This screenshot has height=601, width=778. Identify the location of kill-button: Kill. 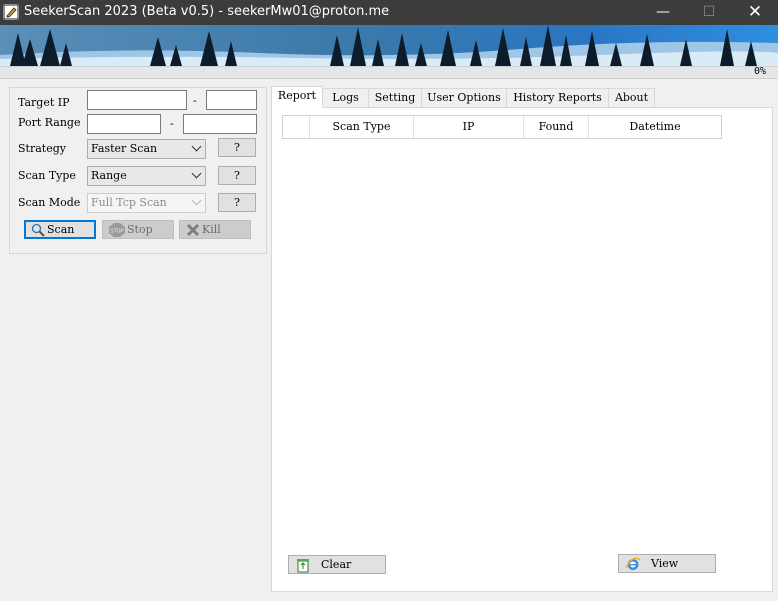
(215, 229).